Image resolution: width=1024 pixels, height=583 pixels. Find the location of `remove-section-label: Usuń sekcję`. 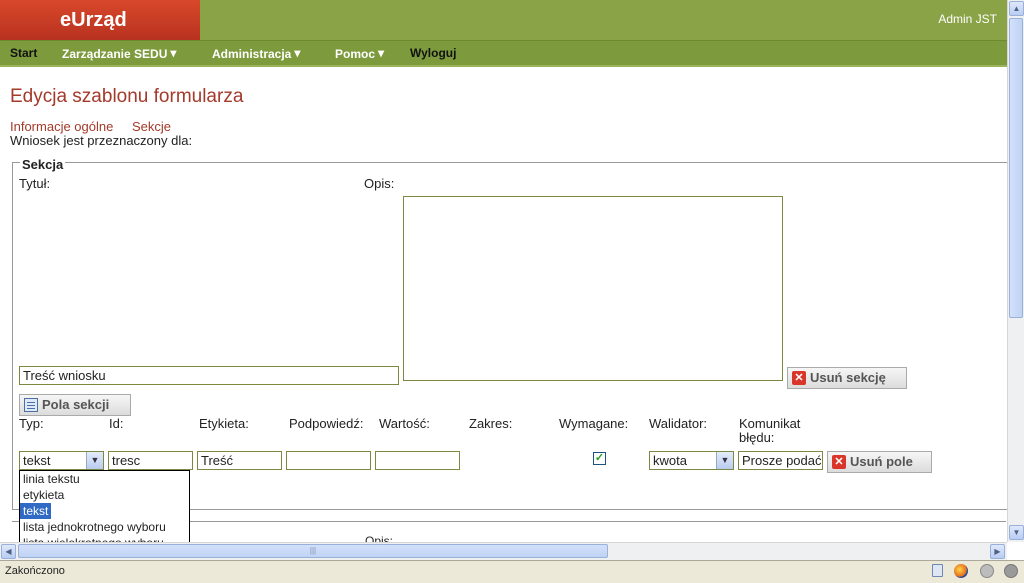

remove-section-label: Usuń sekcję is located at coordinates (848, 377).